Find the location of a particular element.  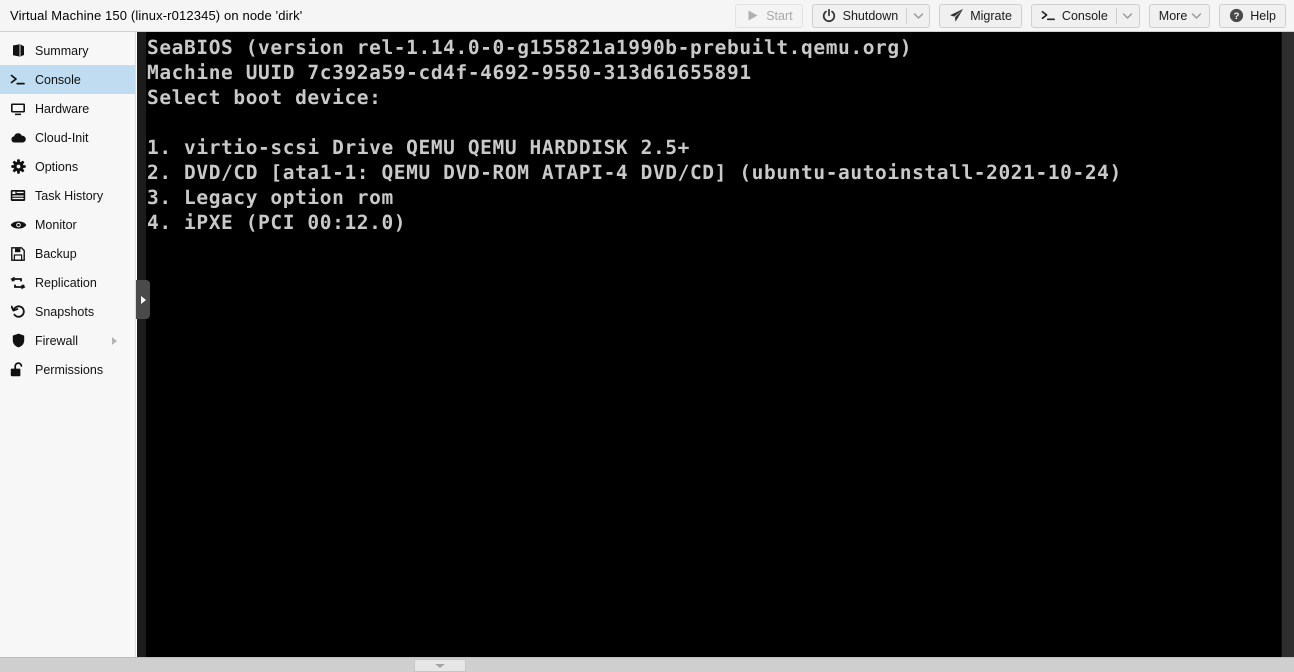

console-button: Console is located at coordinates (1085, 15).